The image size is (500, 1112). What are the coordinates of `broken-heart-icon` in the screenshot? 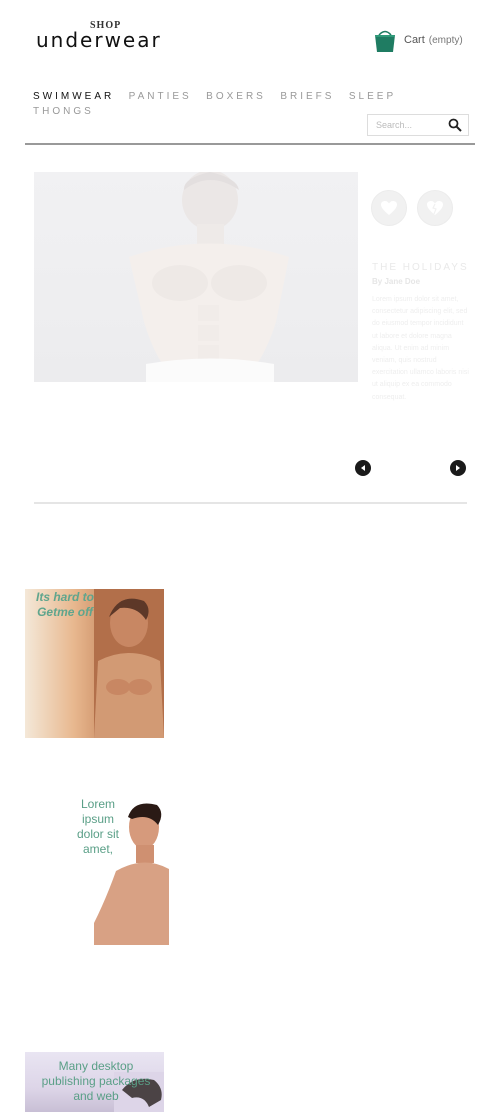 It's located at (435, 208).